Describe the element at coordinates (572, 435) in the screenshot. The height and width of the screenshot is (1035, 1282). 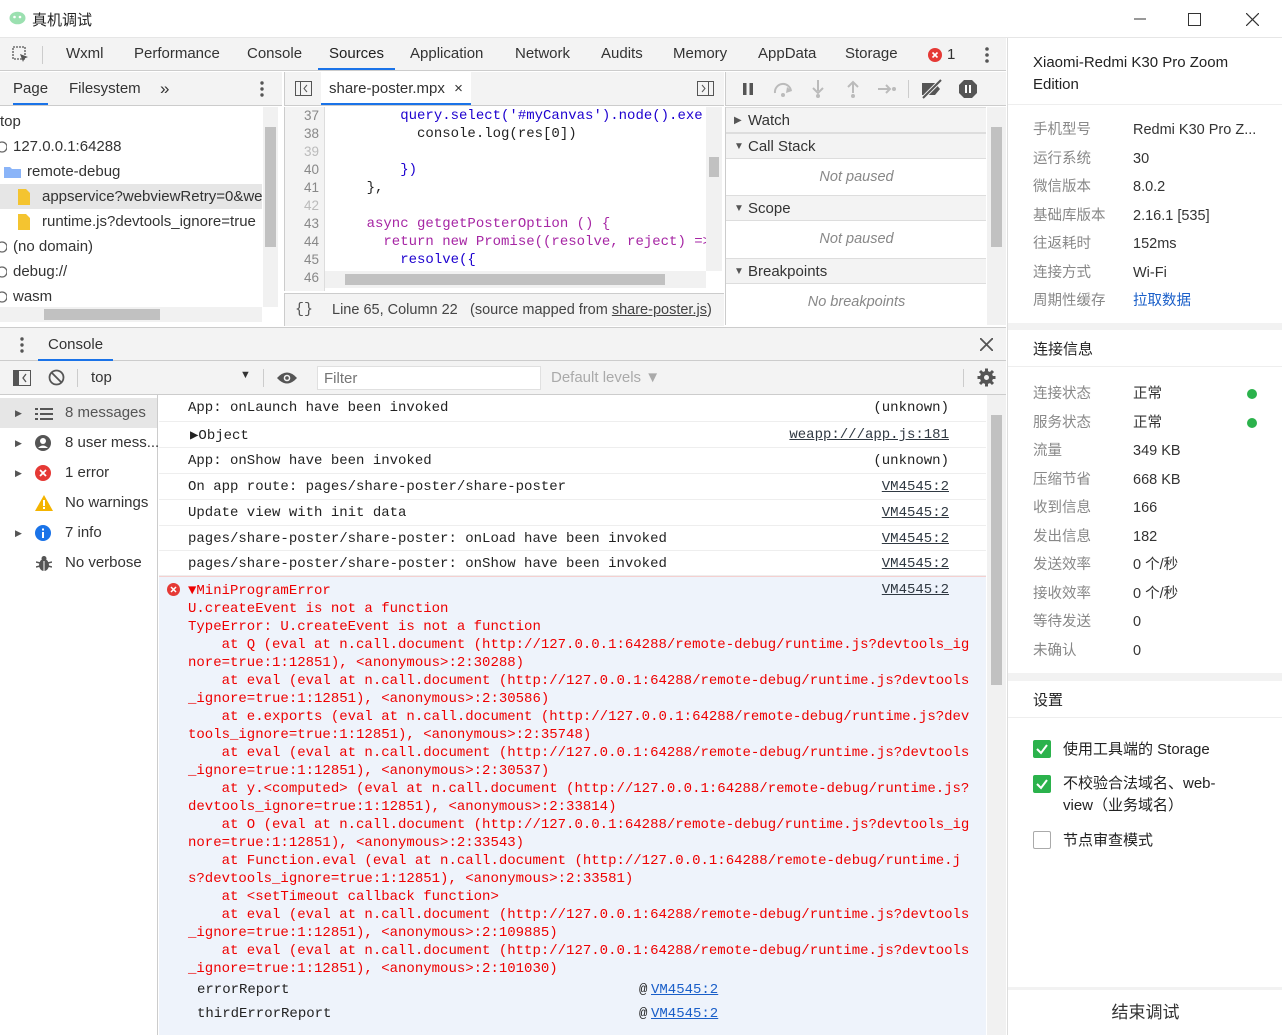
I see `console-message: ▶Object weapp:///app.js:181` at that location.